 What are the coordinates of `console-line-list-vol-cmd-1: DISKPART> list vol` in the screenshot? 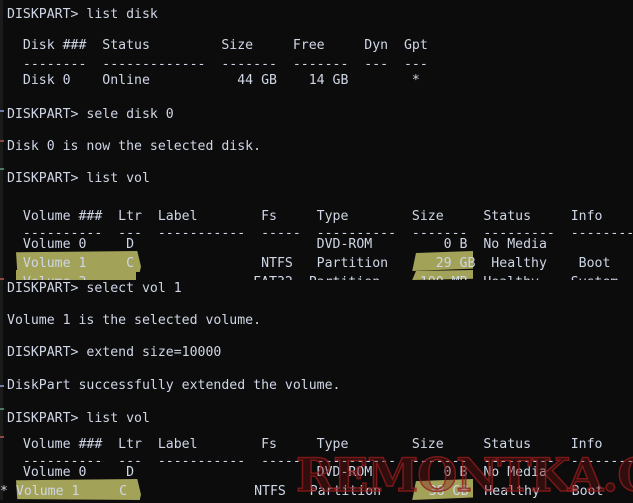 It's located at (78, 178).